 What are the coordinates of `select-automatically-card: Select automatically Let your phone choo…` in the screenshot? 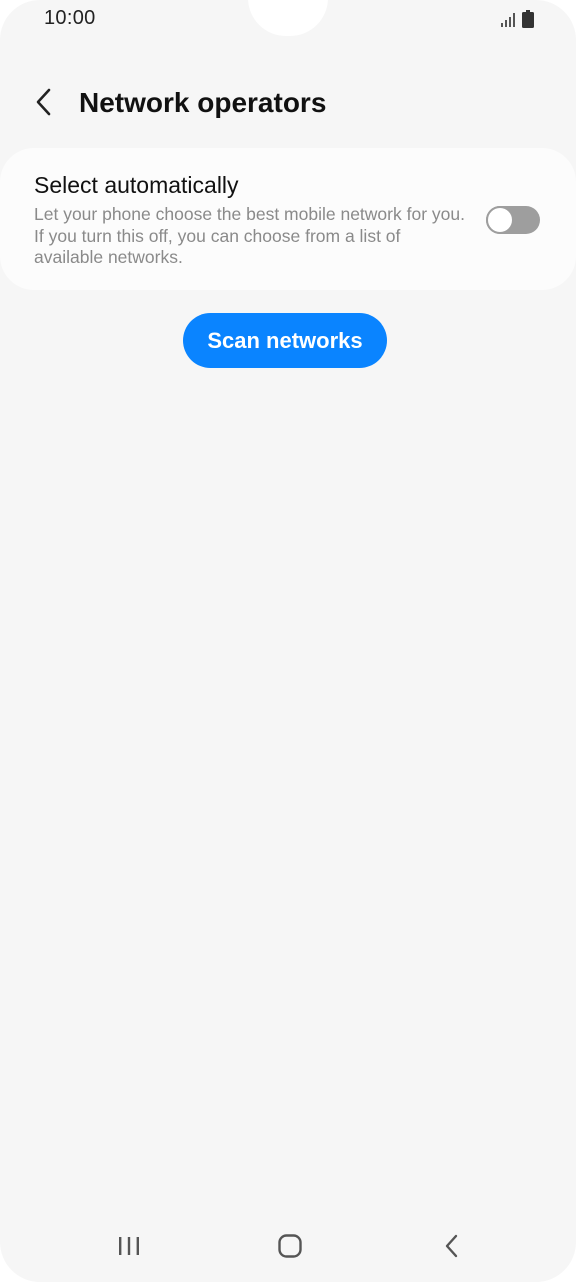 It's located at (288, 219).